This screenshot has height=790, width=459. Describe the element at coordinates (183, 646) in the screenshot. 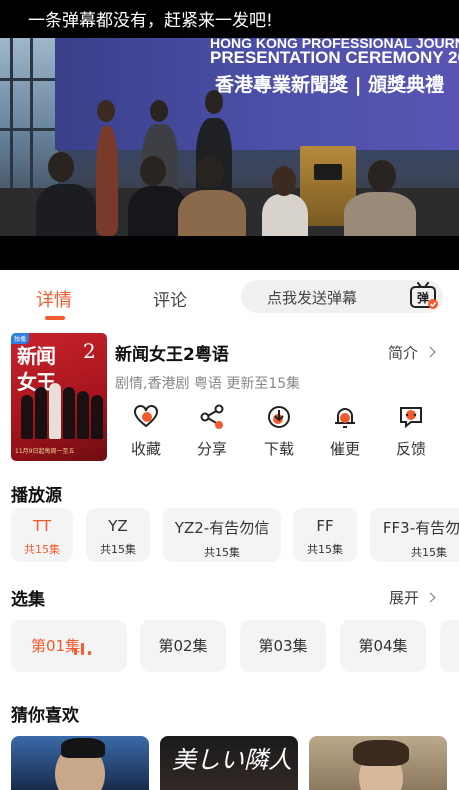

I see `episode-chip: 第02集` at that location.